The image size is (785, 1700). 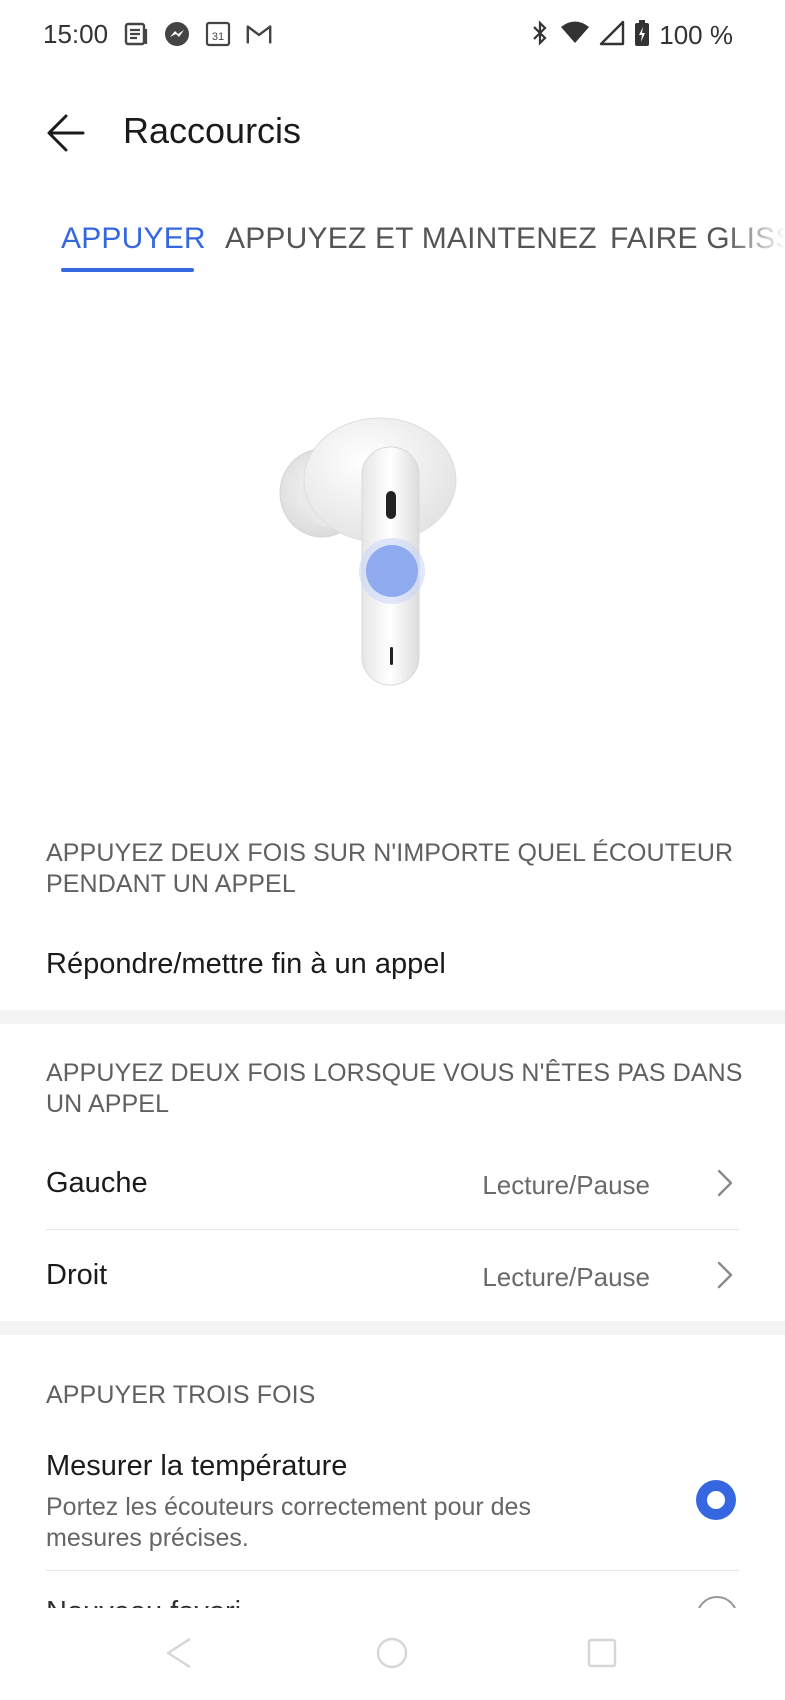 I want to click on row-right-value: Lecture/Pause, so click(x=566, y=1277).